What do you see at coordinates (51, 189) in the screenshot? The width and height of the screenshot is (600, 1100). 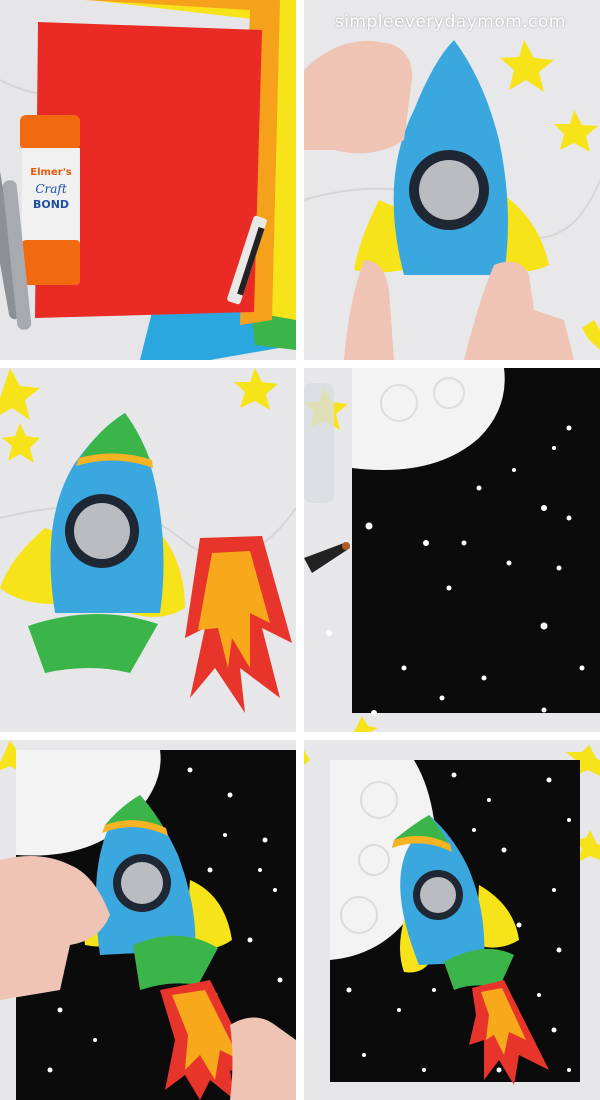 I see `glue-label-line1: Craft` at bounding box center [51, 189].